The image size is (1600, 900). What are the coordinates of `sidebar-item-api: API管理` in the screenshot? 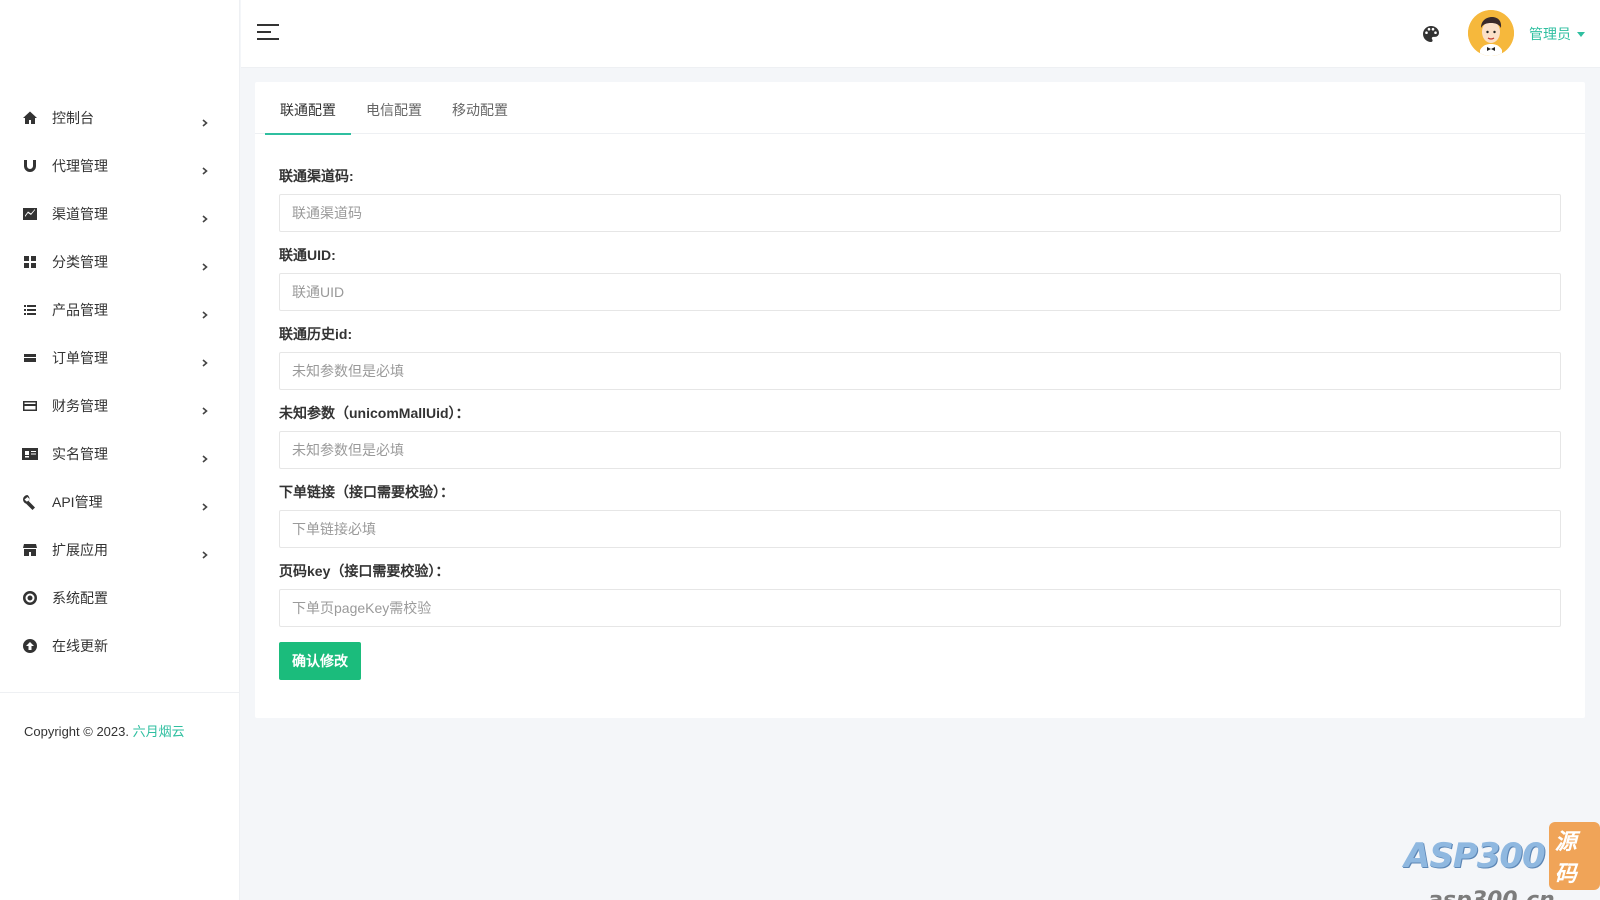 It's located at (119, 502).